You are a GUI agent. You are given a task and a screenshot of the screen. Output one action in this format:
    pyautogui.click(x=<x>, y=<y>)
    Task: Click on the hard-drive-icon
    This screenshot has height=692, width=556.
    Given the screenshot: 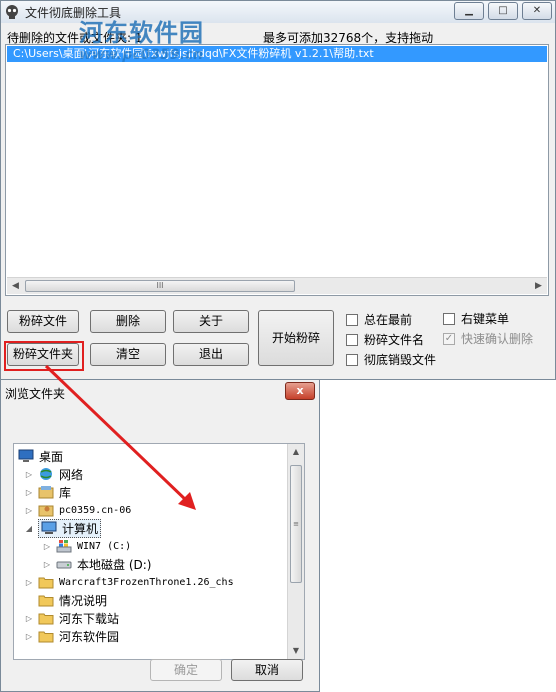 What is the action you would take?
    pyautogui.click(x=64, y=565)
    